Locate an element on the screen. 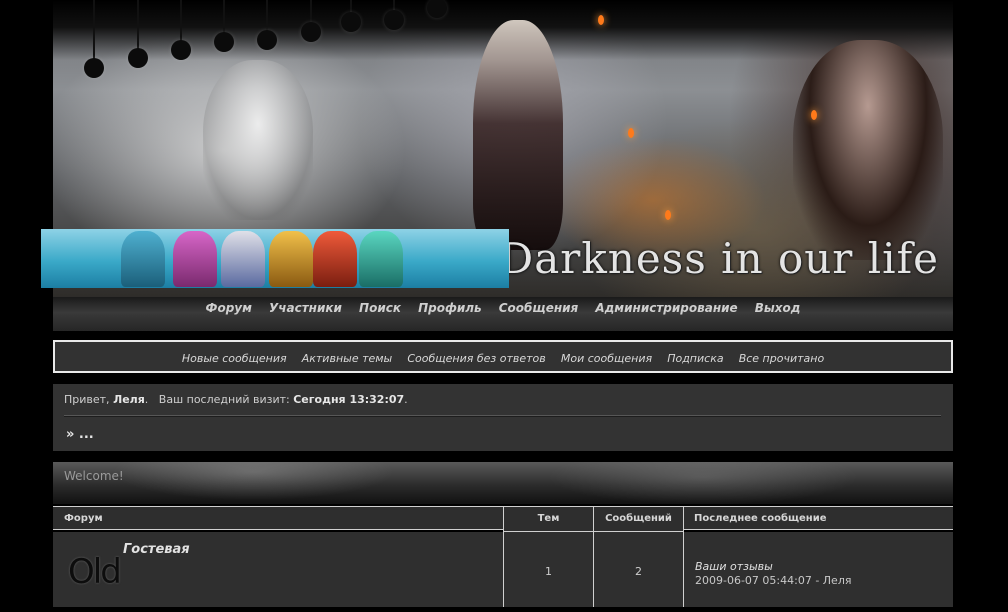  subnav-my-posts: Мои сообщения is located at coordinates (606, 358).